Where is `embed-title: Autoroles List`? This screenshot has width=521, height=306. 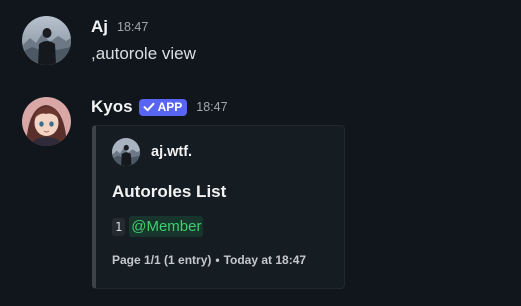 embed-title: Autoroles List is located at coordinates (169, 191).